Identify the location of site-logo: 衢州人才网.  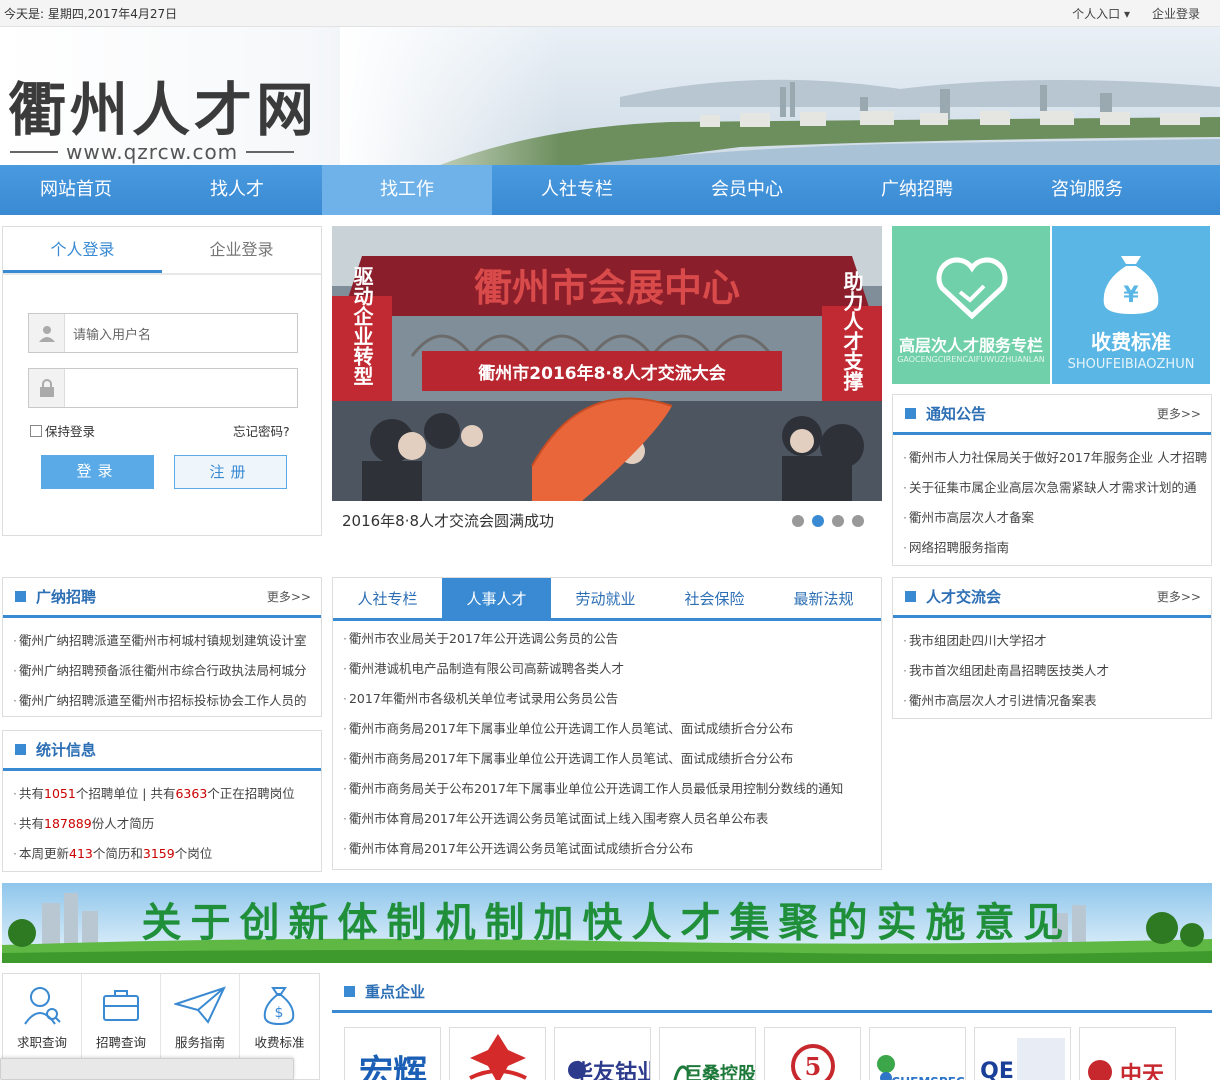
(163, 110).